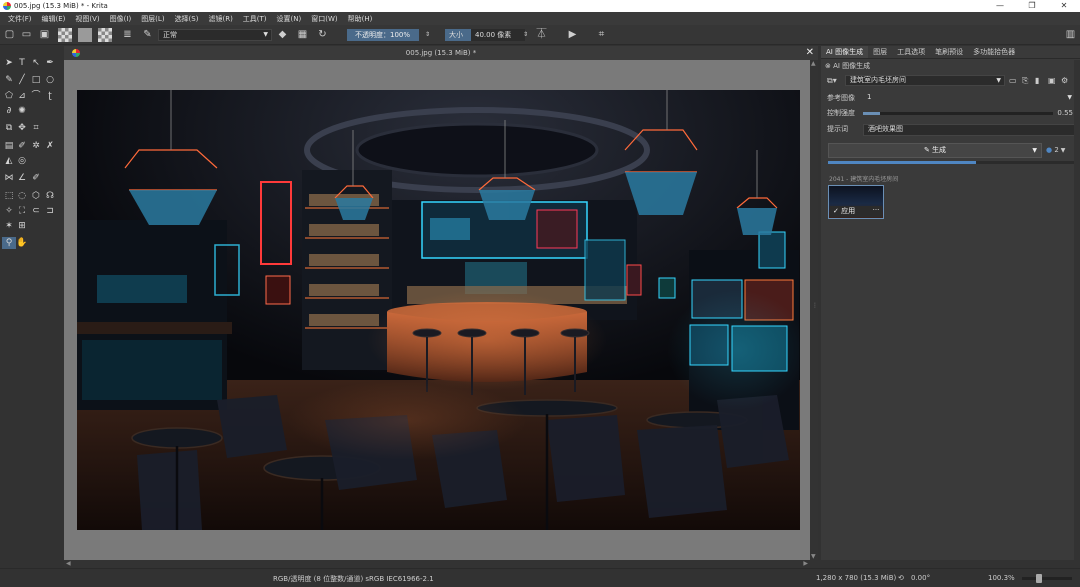  What do you see at coordinates (255, 19) in the screenshot?
I see `menu-tools: 工具(T)` at bounding box center [255, 19].